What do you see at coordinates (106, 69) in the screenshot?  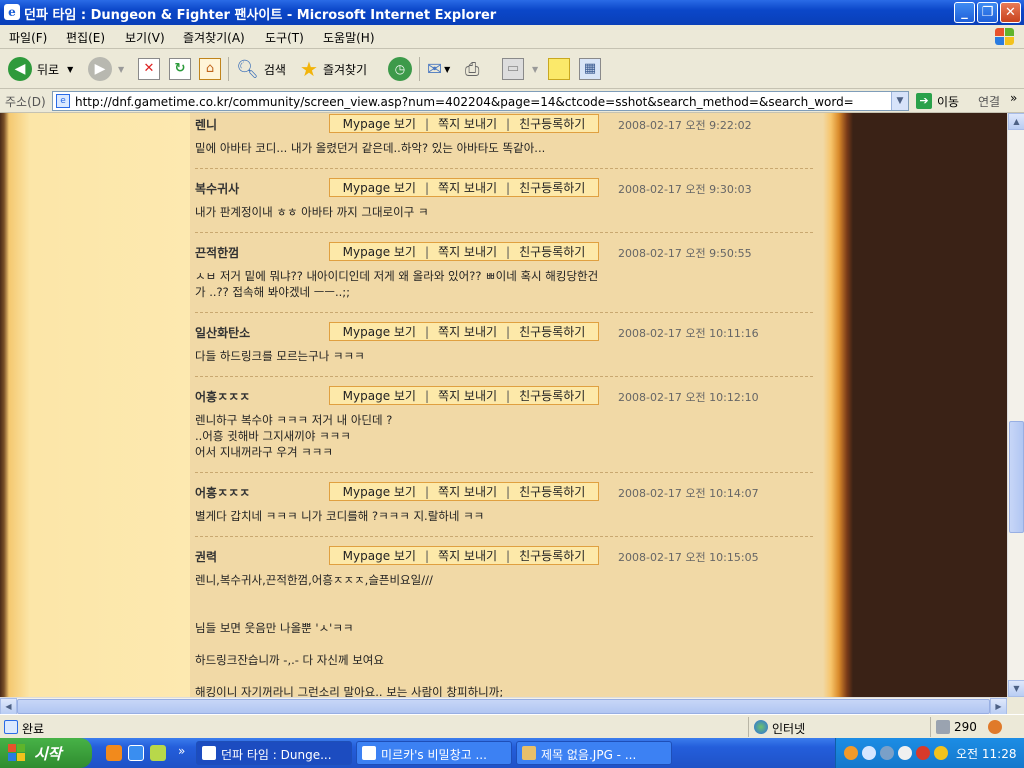 I see `forward-button: ▶ ▼` at bounding box center [106, 69].